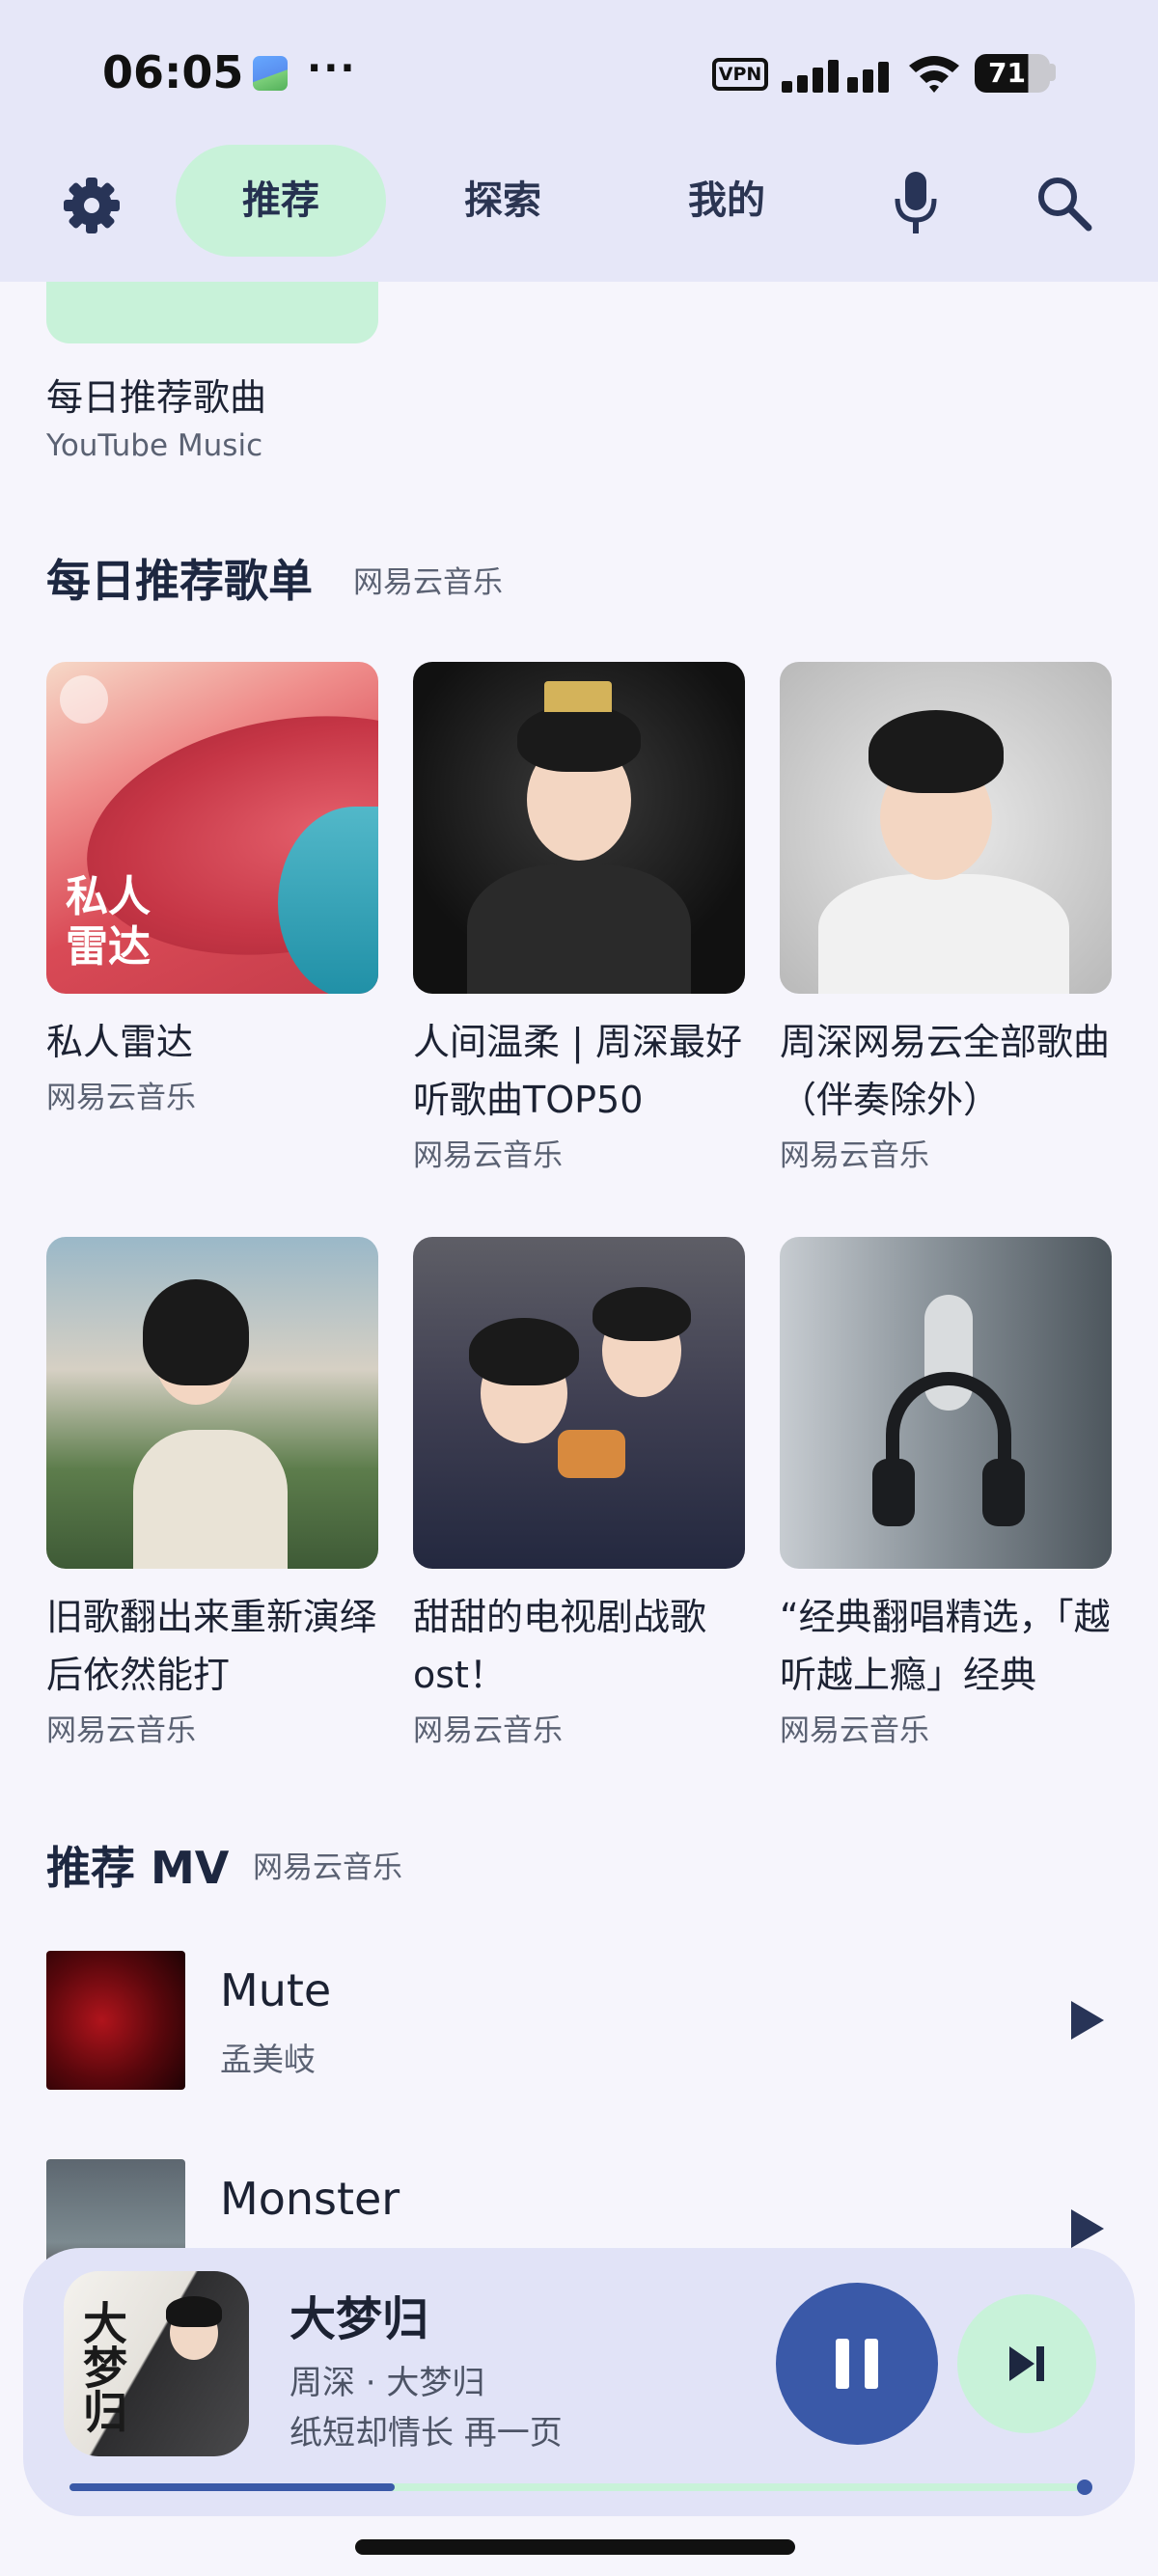 This screenshot has height=2576, width=1158. Describe the element at coordinates (84, 699) in the screenshot. I see `netease-logo-icon` at that location.